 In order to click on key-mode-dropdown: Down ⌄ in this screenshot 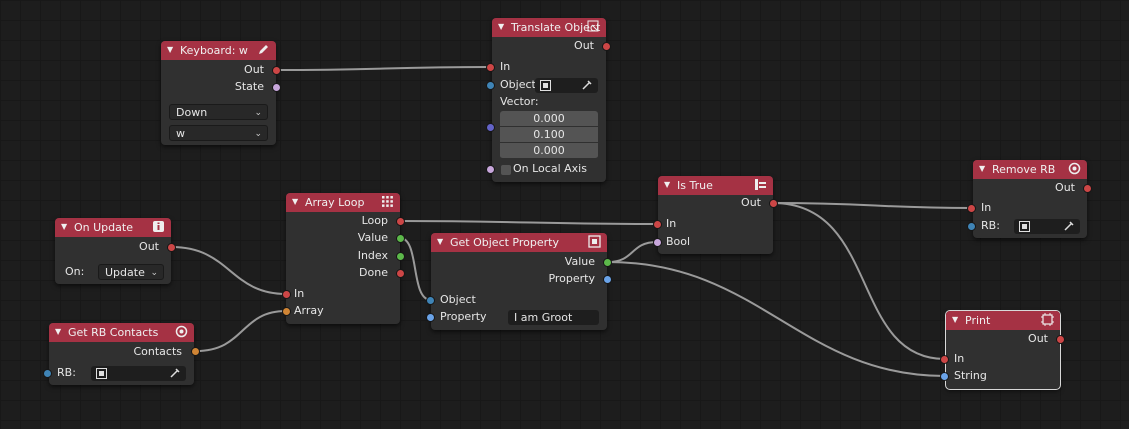, I will do `click(218, 112)`.